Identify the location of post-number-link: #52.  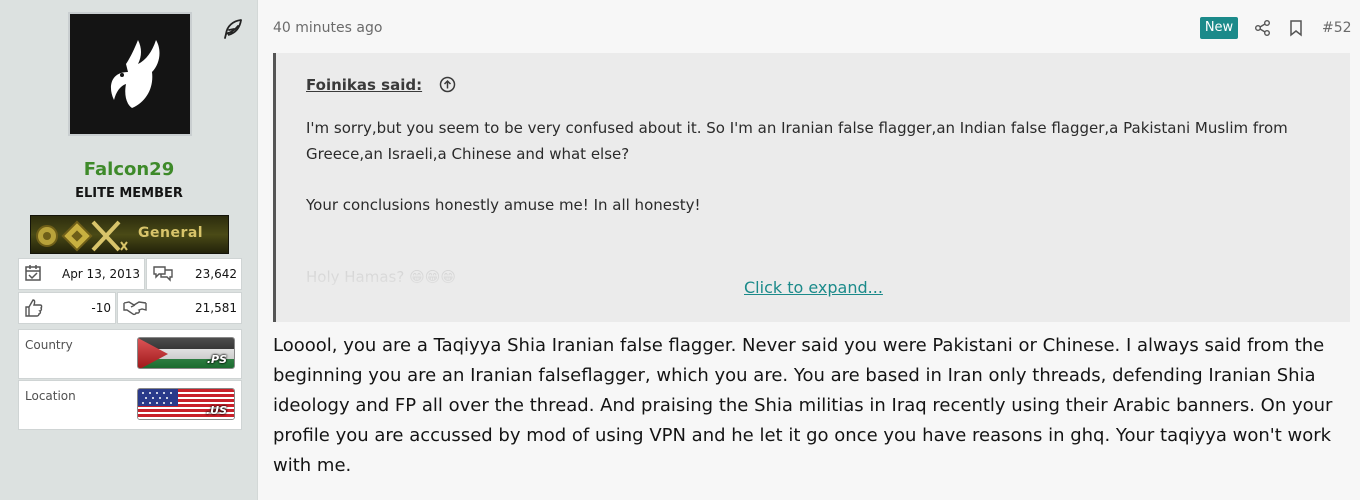
(1337, 28).